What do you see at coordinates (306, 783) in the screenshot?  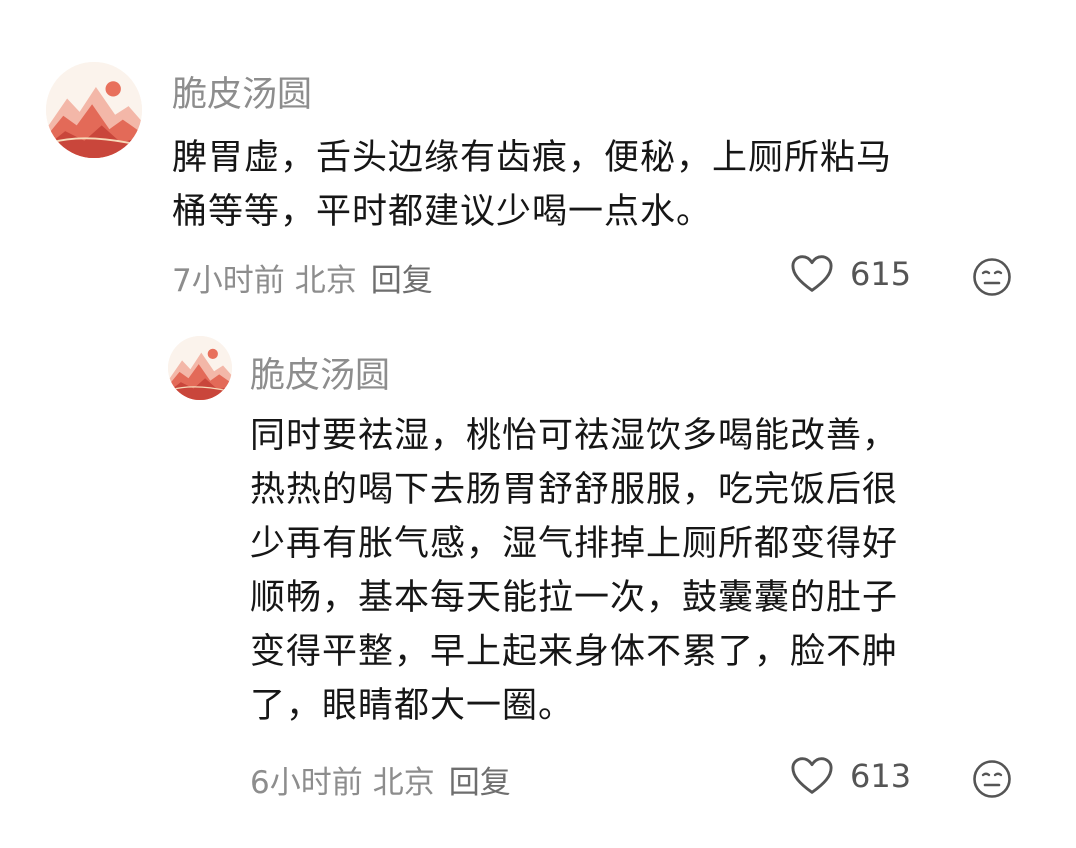 I see `timestamp: 6小时前` at bounding box center [306, 783].